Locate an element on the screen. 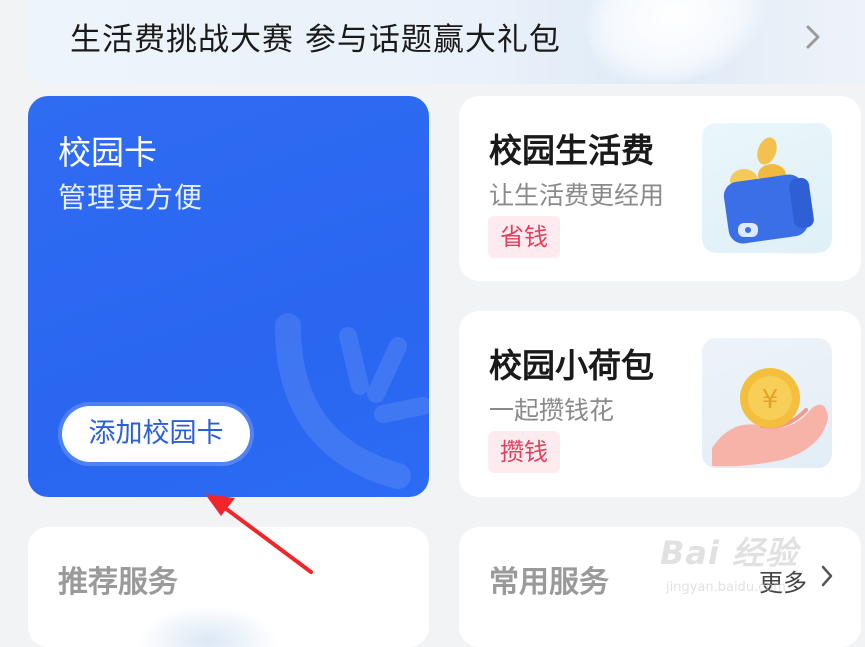 The image size is (865, 647). banner-title: 生活费挑战大赛 参与话题赢大礼包 is located at coordinates (315, 40).